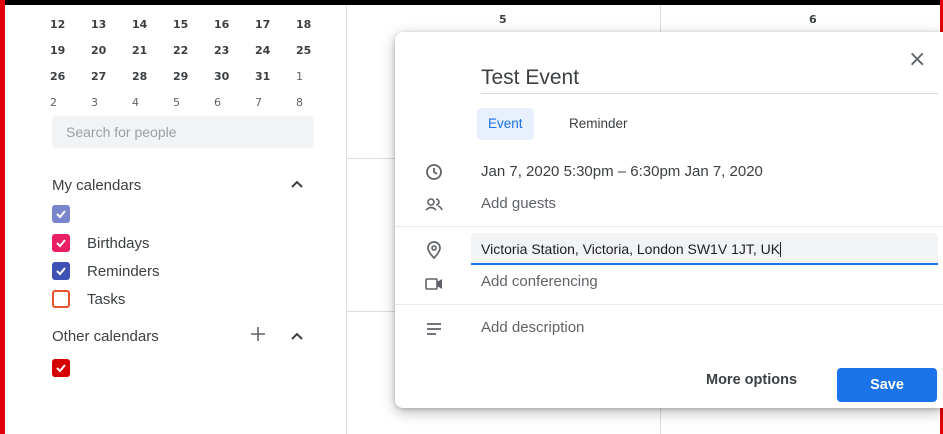 Image resolution: width=943 pixels, height=434 pixels. I want to click on mini-calendar-day: 29, so click(193, 76).